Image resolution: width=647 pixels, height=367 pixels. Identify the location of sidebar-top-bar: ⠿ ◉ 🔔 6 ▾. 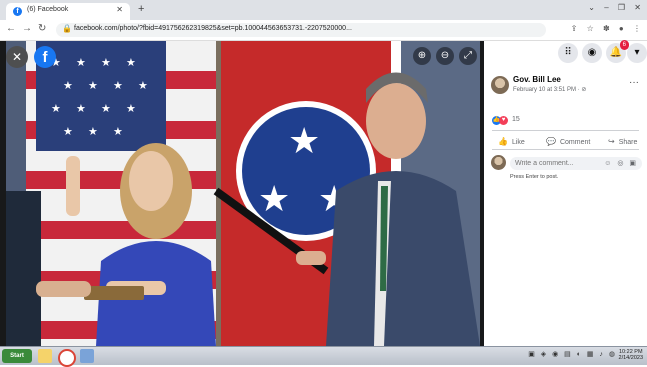
(565, 53).